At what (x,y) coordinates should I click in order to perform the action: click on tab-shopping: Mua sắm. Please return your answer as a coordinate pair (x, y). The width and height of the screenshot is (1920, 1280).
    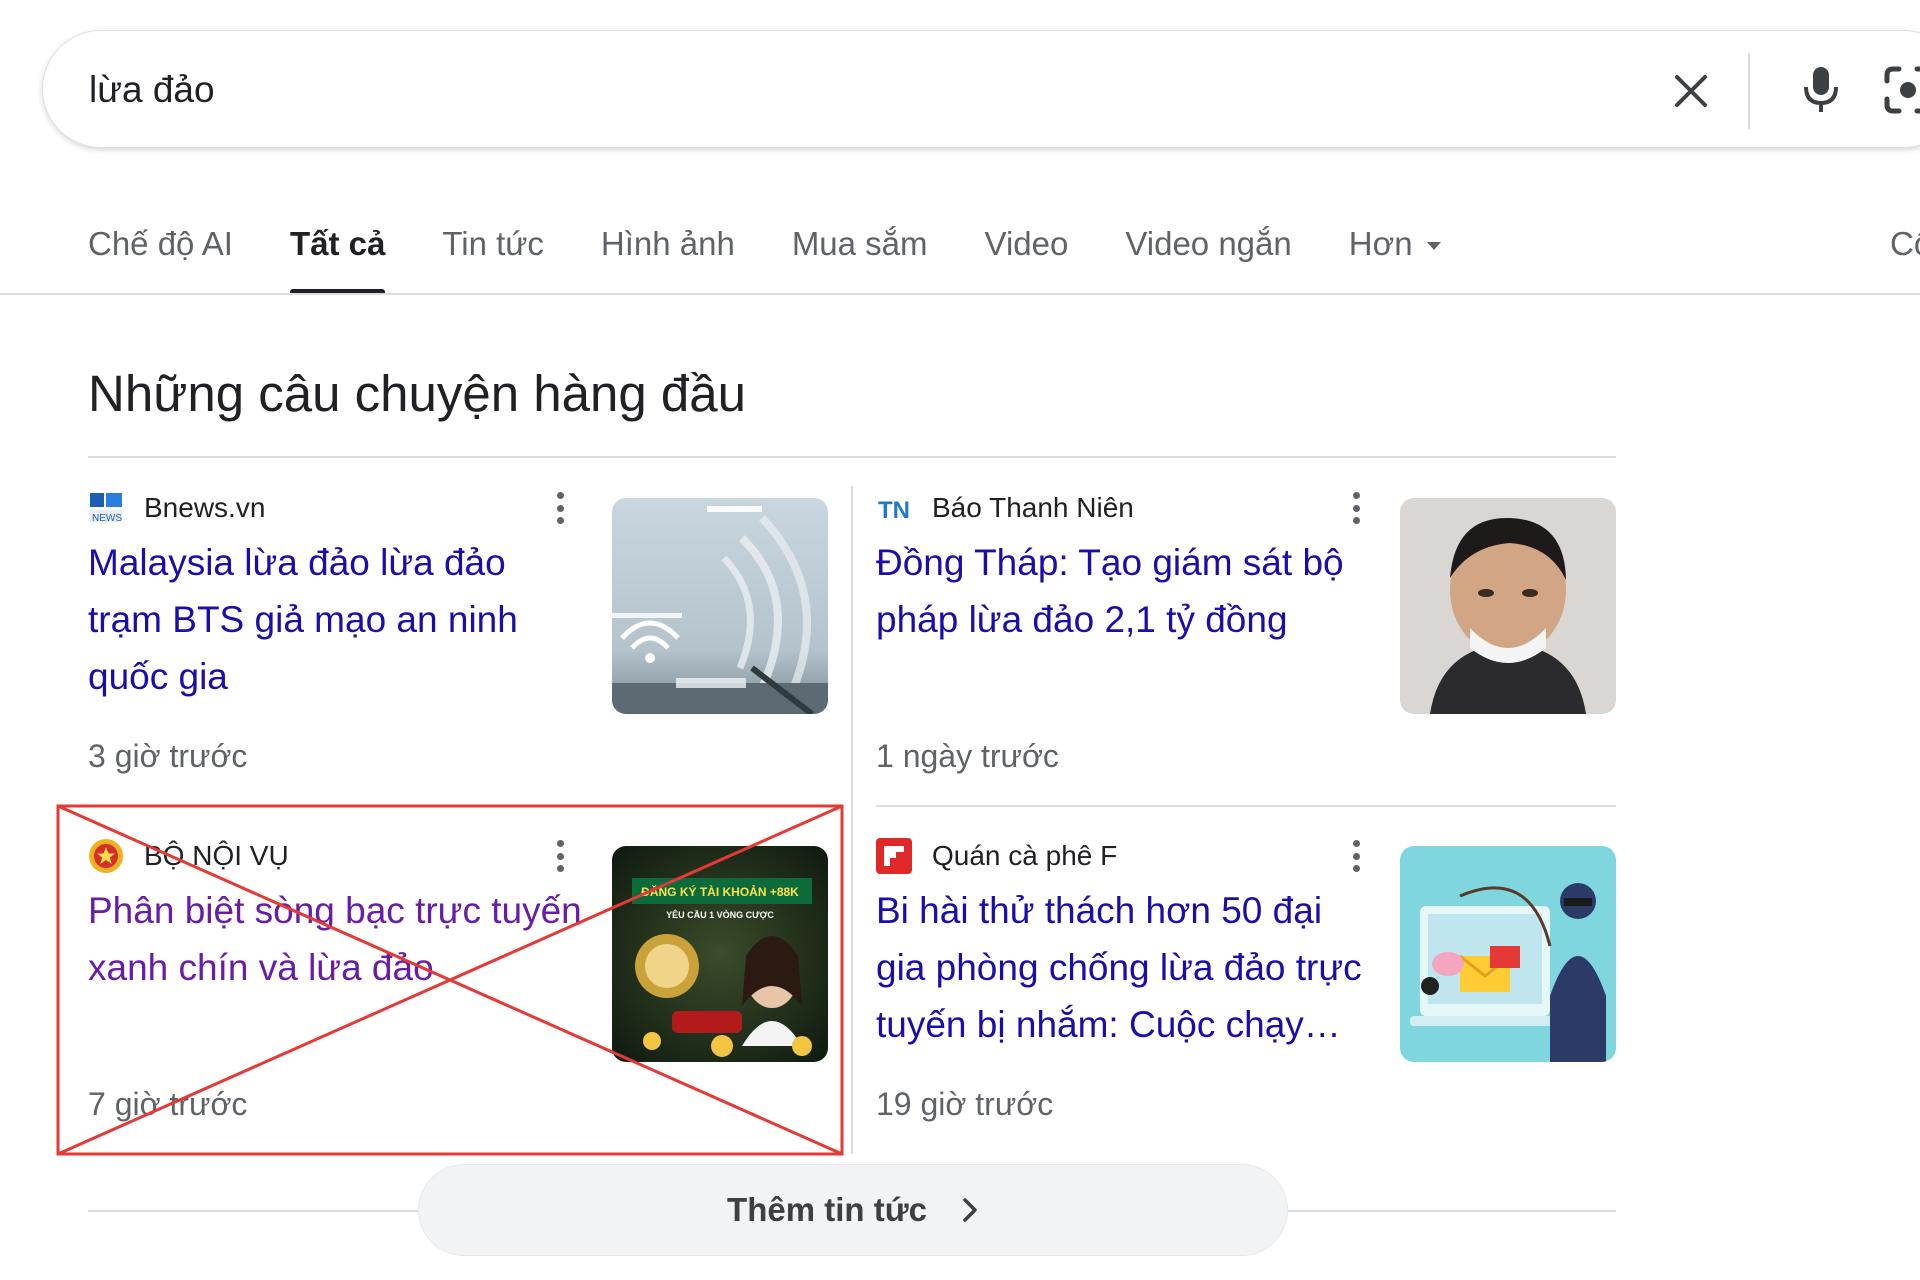
    Looking at the image, I should click on (860, 254).